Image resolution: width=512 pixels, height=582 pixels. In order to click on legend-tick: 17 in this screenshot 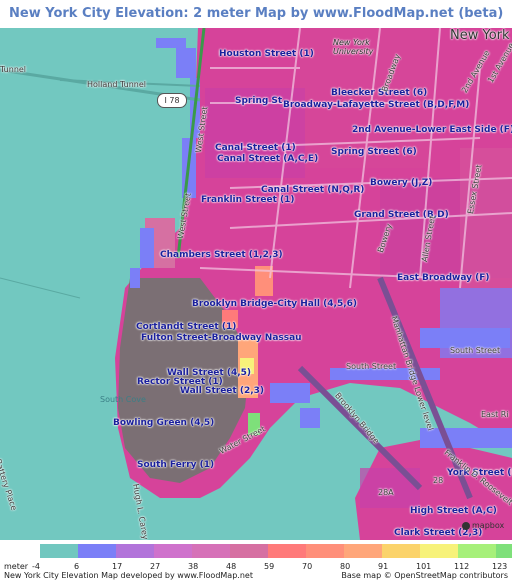, I will do `click(117, 566)`.